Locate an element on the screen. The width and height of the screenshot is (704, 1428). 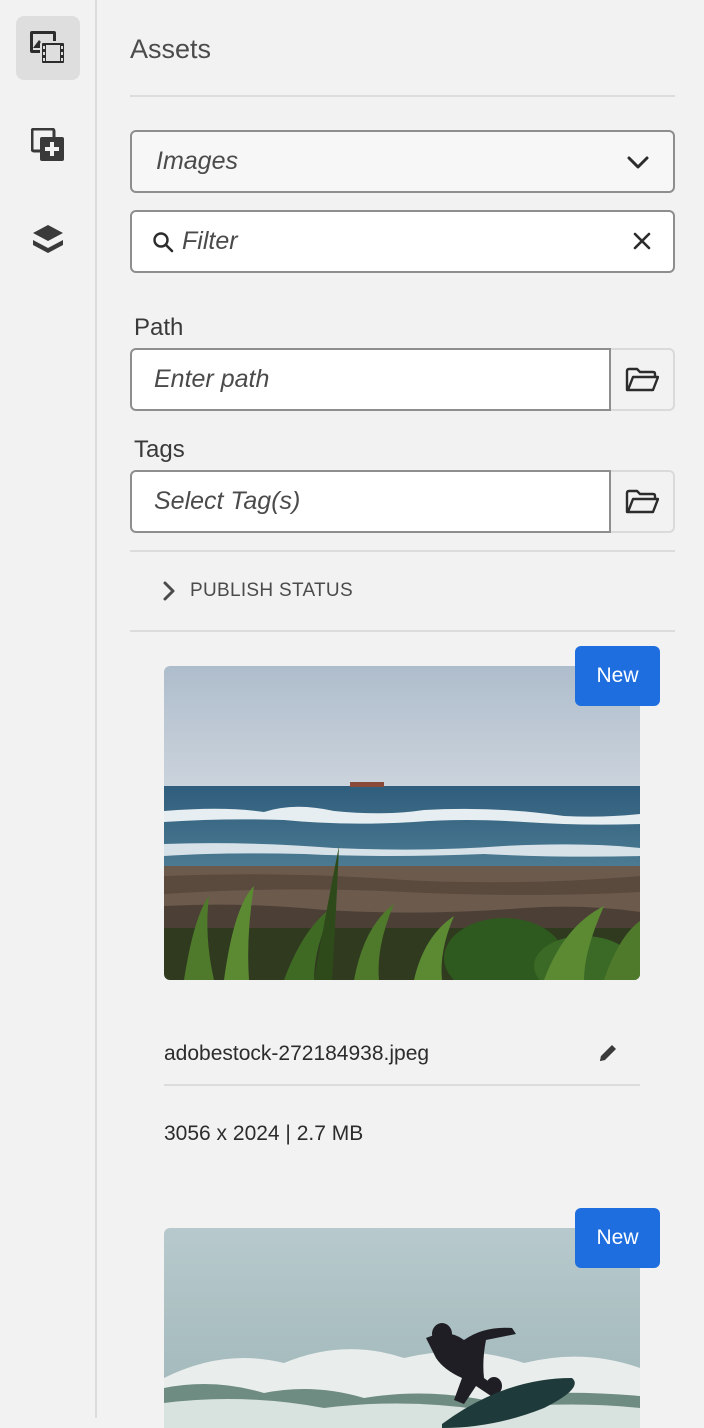
tags-field: Select Tag(s) is located at coordinates (402, 501).